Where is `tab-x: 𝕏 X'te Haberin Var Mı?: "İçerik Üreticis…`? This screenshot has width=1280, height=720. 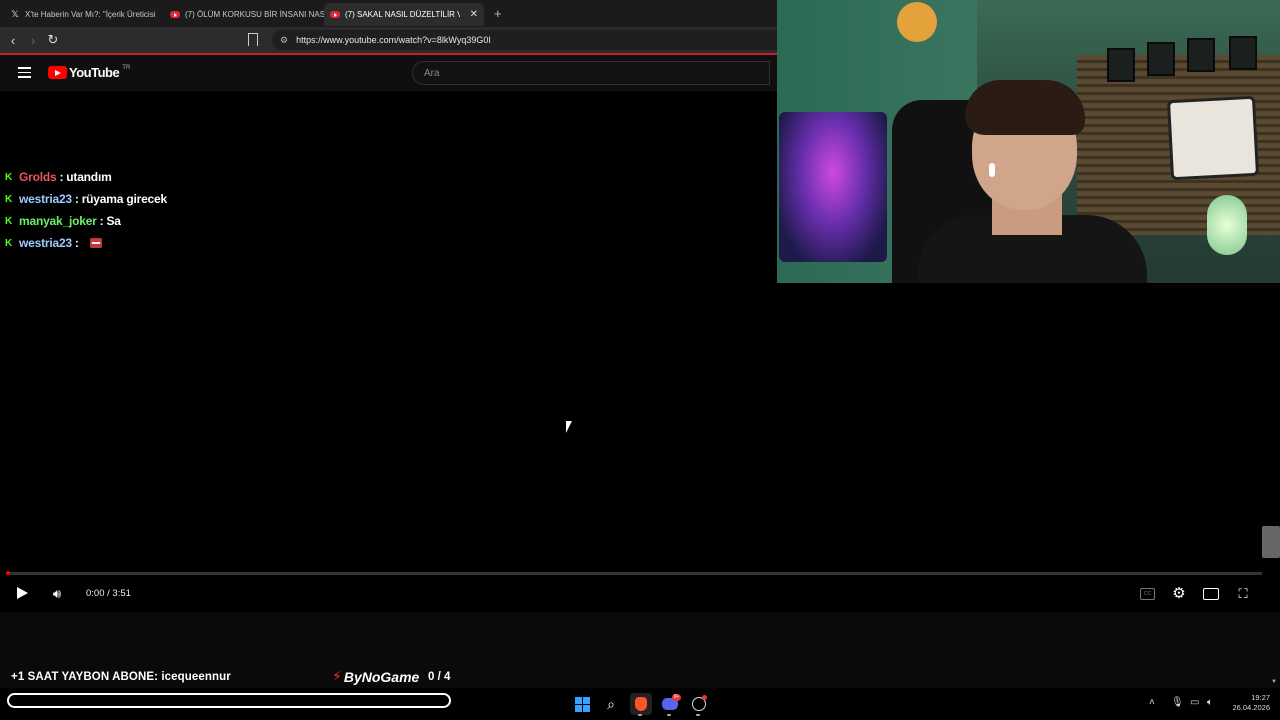
tab-x: 𝕏 X'te Haberin Var Mı?: "İçerik Üreticis… is located at coordinates (84, 14).